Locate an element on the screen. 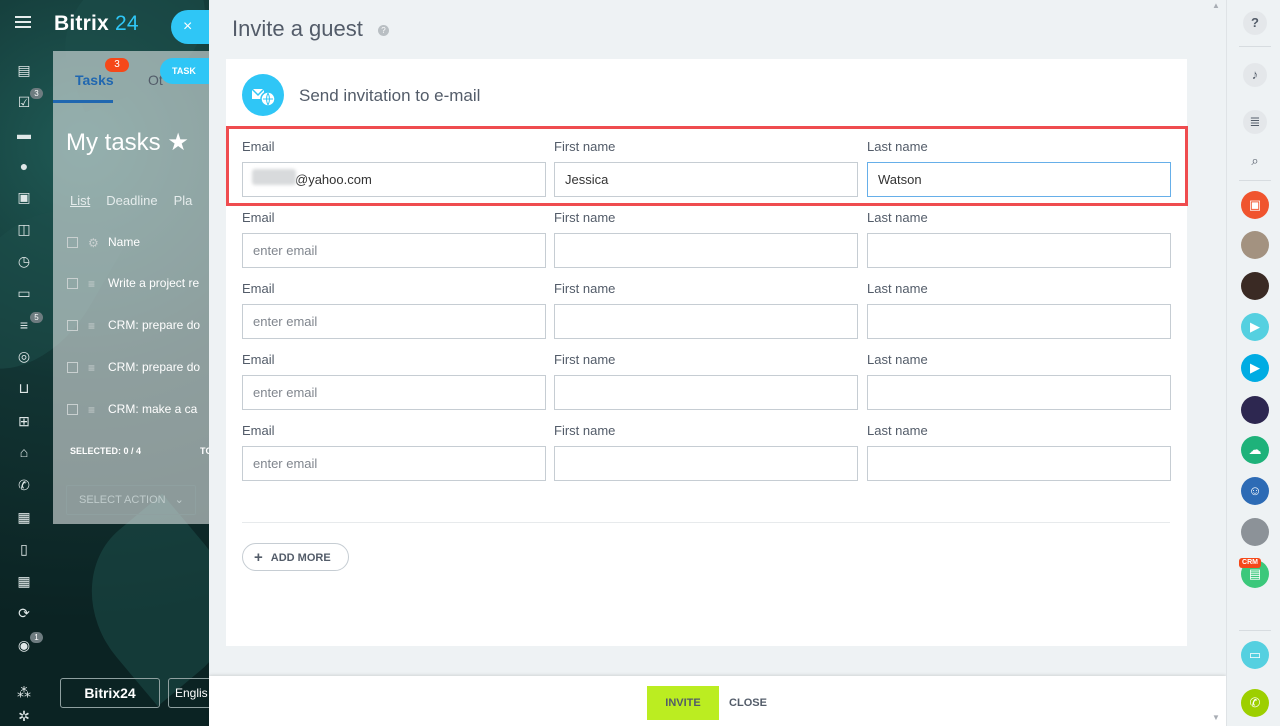 This screenshot has height=726, width=1280. employees-icon: ● is located at coordinates (24, 166).